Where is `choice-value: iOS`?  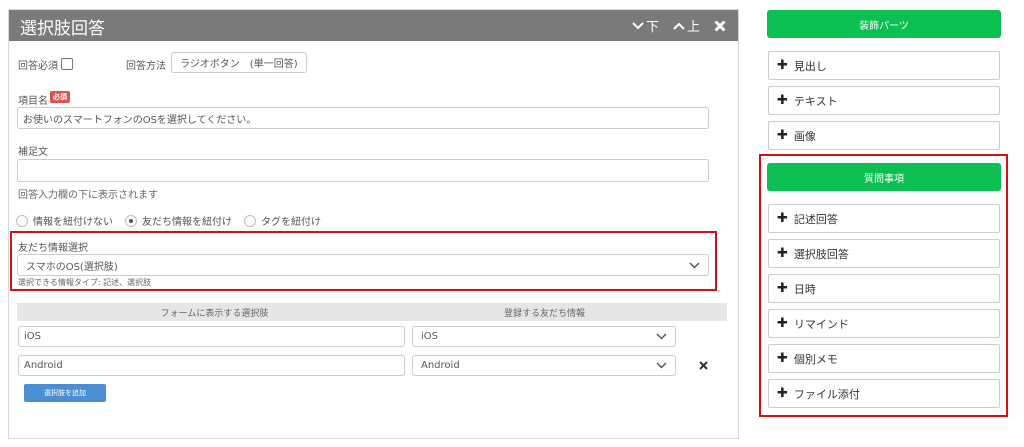 choice-value: iOS is located at coordinates (32, 336).